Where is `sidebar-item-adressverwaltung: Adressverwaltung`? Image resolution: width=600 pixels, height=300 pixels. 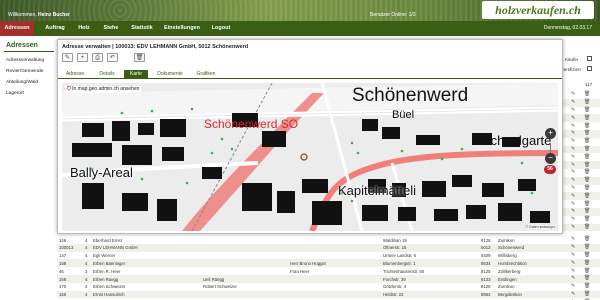
sidebar-item-adressverwaltung: Adressverwaltung is located at coordinates (25, 60).